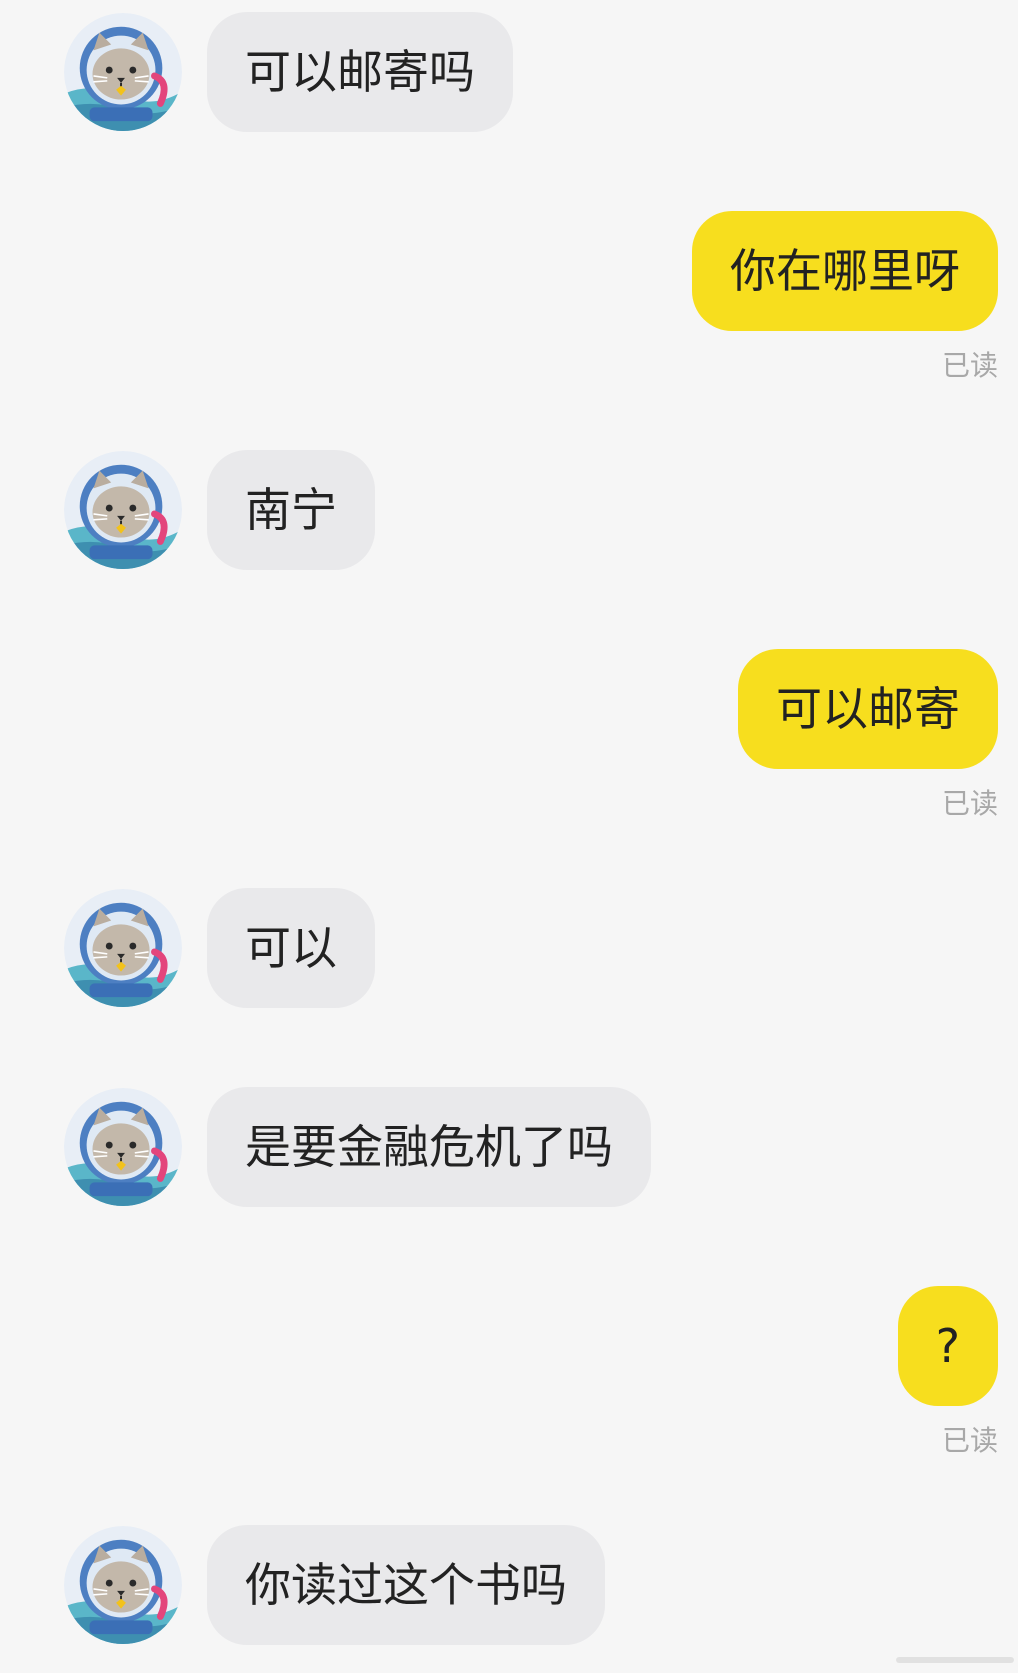 This screenshot has width=1018, height=1673. Describe the element at coordinates (868, 709) in the screenshot. I see `message-bubble: 可以邮寄` at that location.